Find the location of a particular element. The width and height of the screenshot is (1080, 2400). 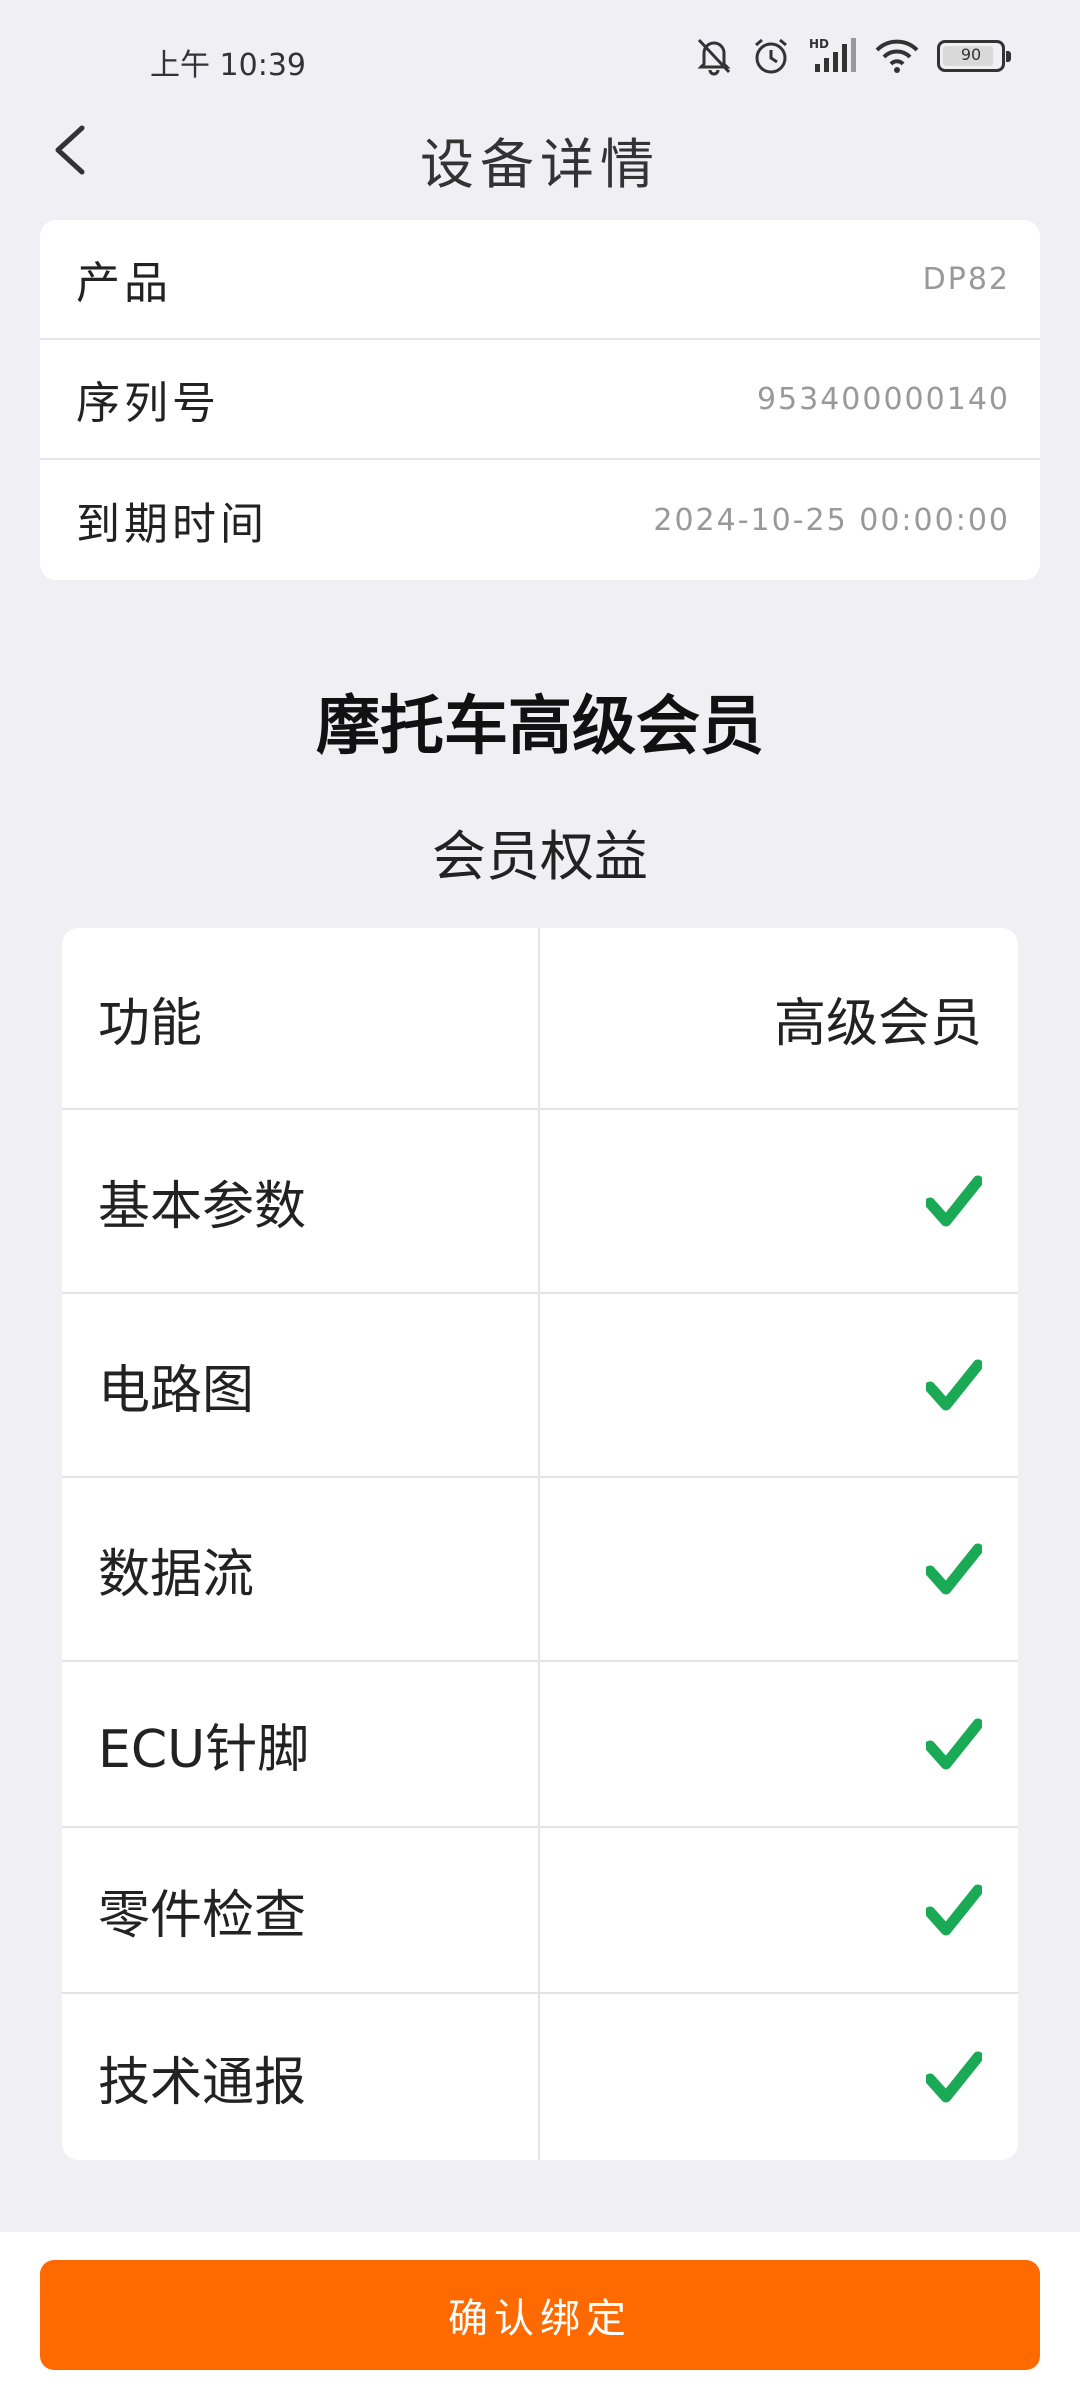

table-row: 零件检查 is located at coordinates (540, 1911).